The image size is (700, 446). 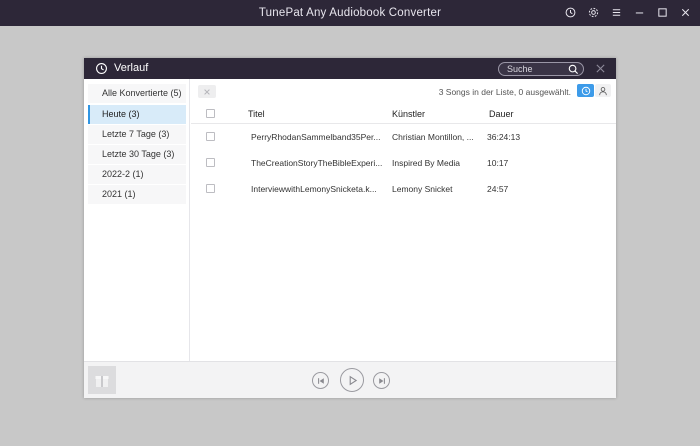 I want to click on sidebar-item-today: Heute (3), so click(x=137, y=114).